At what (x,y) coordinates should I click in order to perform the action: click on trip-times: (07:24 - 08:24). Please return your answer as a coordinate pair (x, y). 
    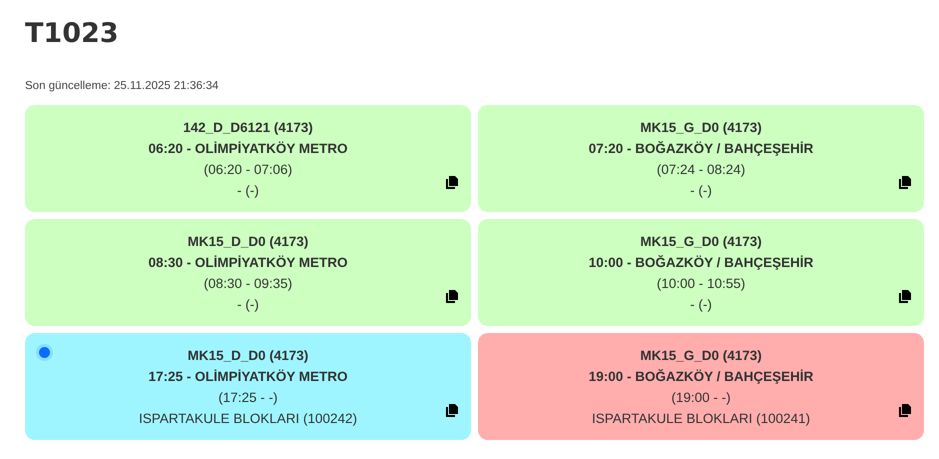
    Looking at the image, I should click on (701, 170).